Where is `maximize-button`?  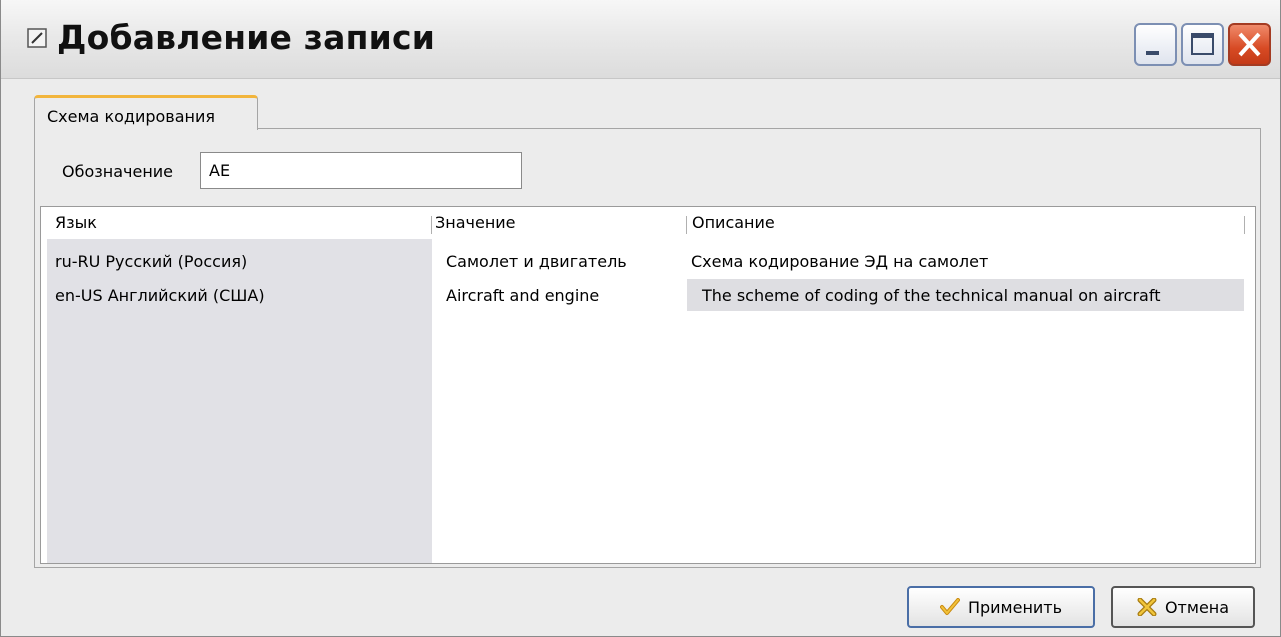
maximize-button is located at coordinates (1202, 44).